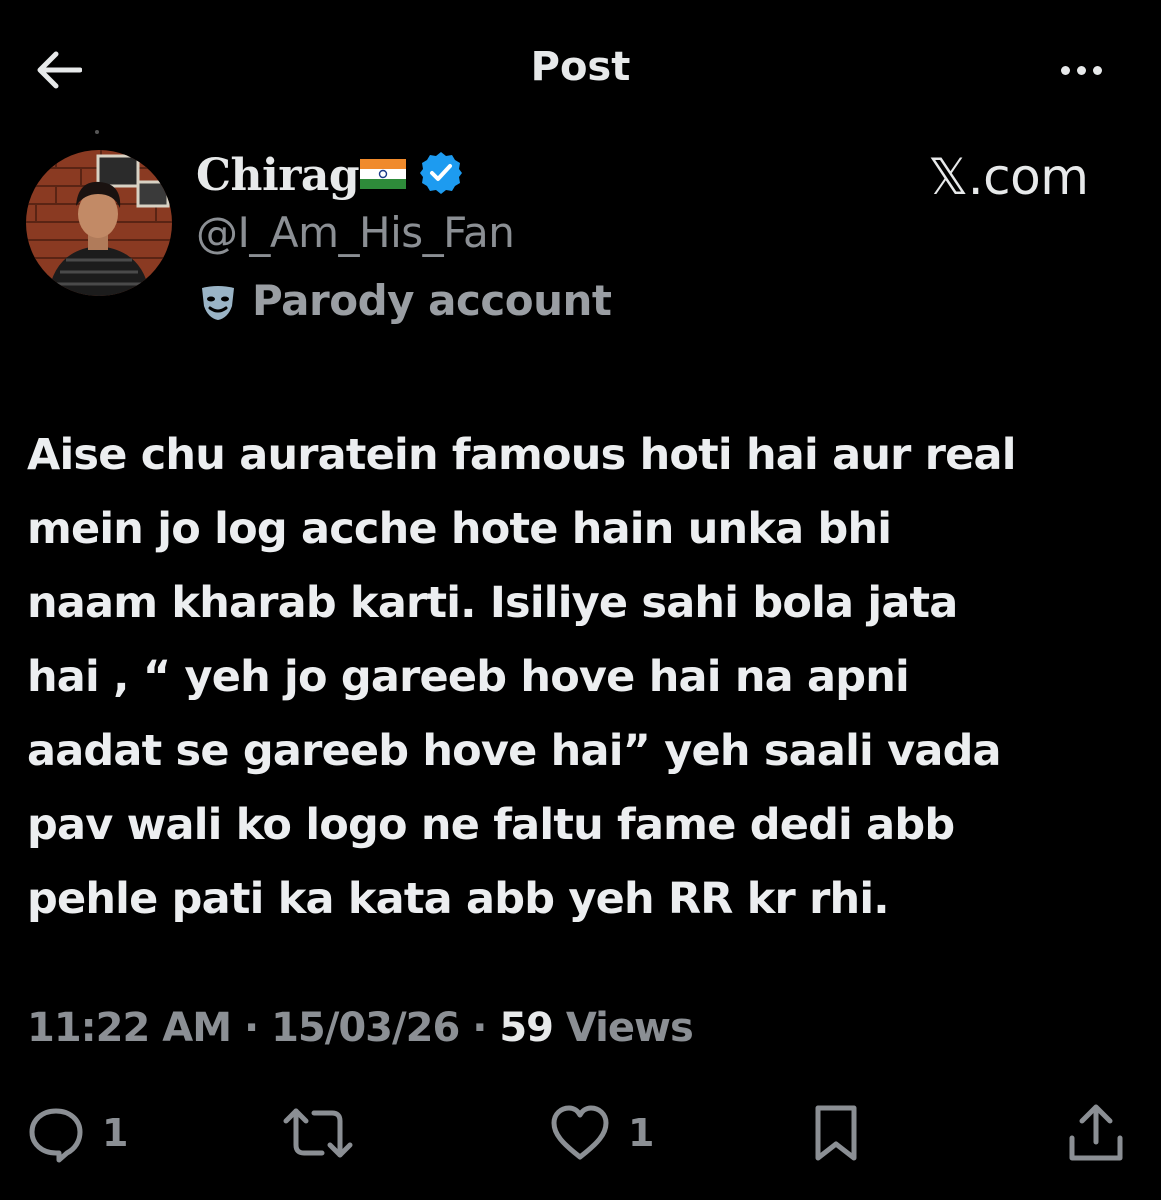  I want to click on bookmark-icon, so click(836, 1133).